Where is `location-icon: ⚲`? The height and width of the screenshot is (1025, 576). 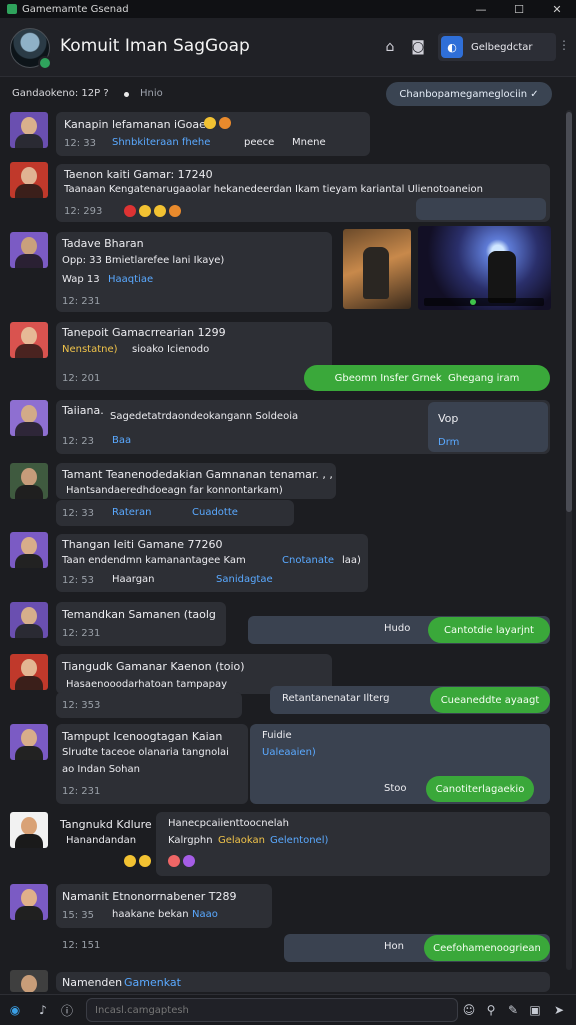 location-icon: ⚲ is located at coordinates (491, 1010).